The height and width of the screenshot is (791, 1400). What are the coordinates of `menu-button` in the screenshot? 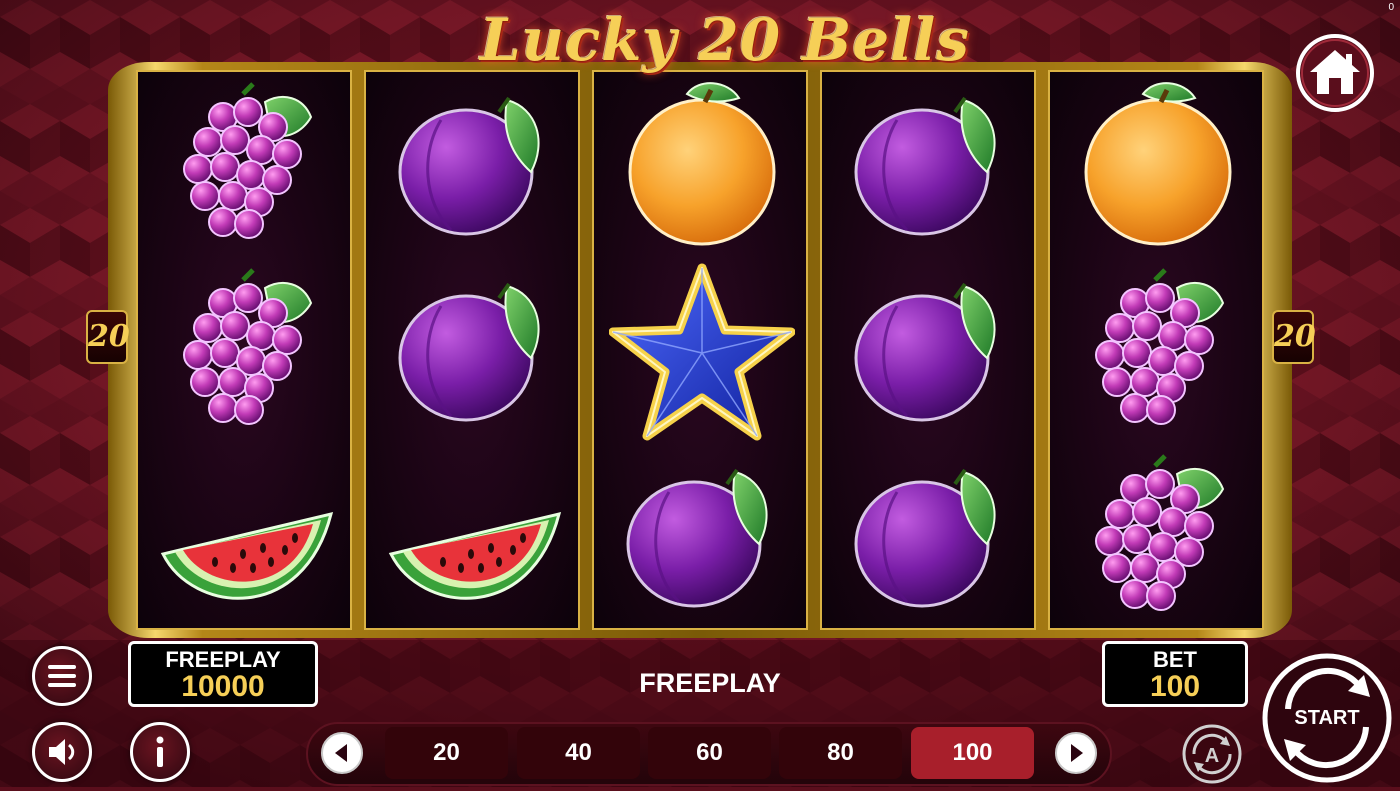 It's located at (62, 676).